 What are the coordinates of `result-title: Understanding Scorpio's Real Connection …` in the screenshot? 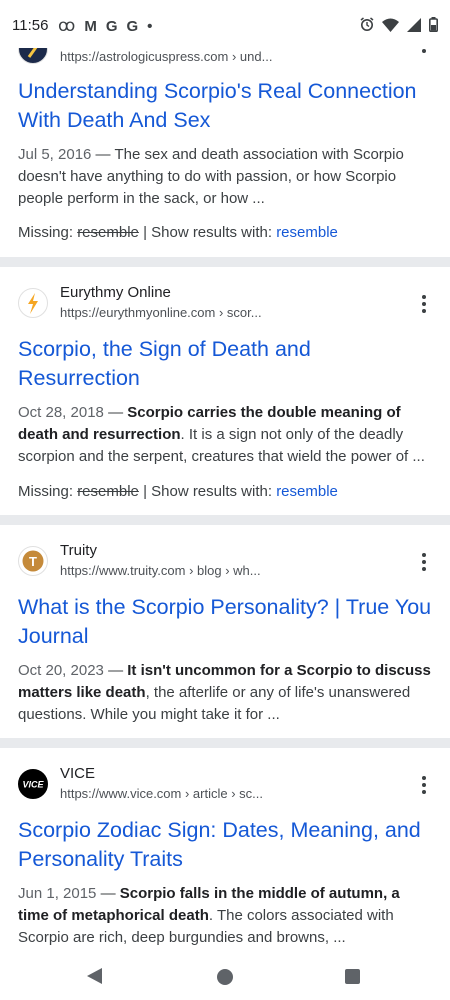 It's located at (228, 106).